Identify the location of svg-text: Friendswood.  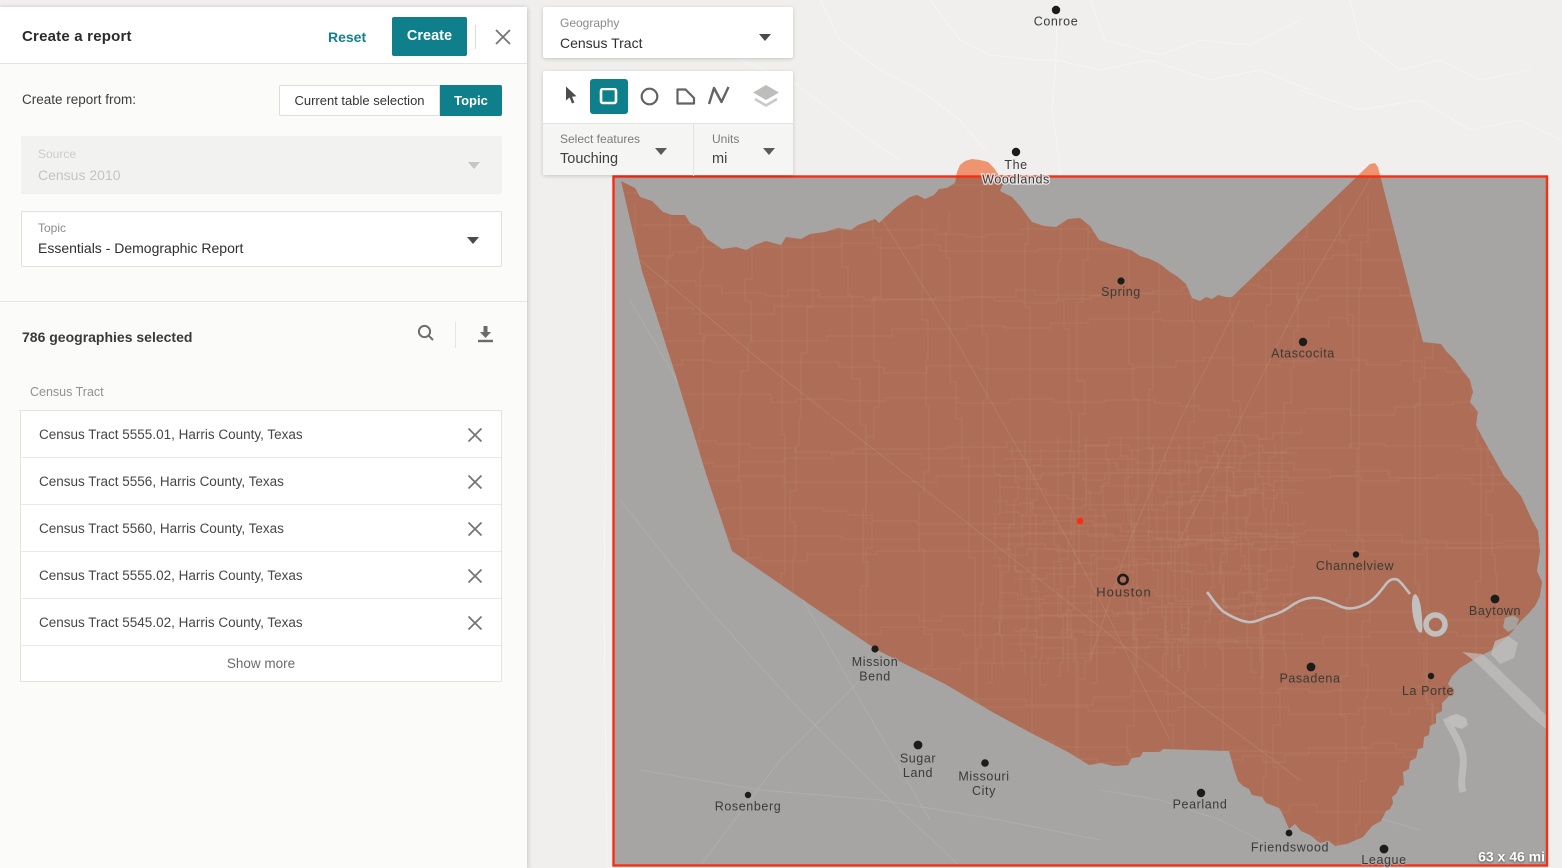
(1290, 848).